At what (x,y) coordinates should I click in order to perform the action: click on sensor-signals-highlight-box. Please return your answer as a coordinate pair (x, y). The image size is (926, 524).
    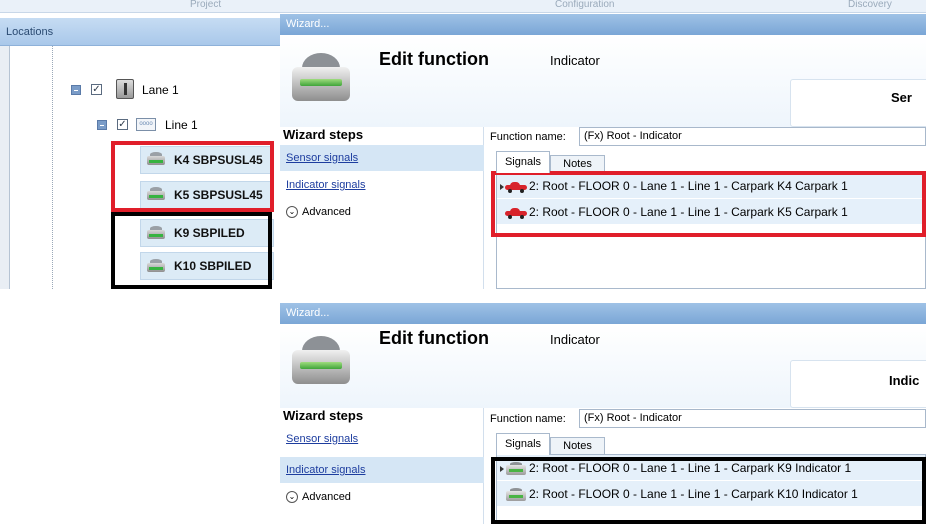
    Looking at the image, I should click on (708, 204).